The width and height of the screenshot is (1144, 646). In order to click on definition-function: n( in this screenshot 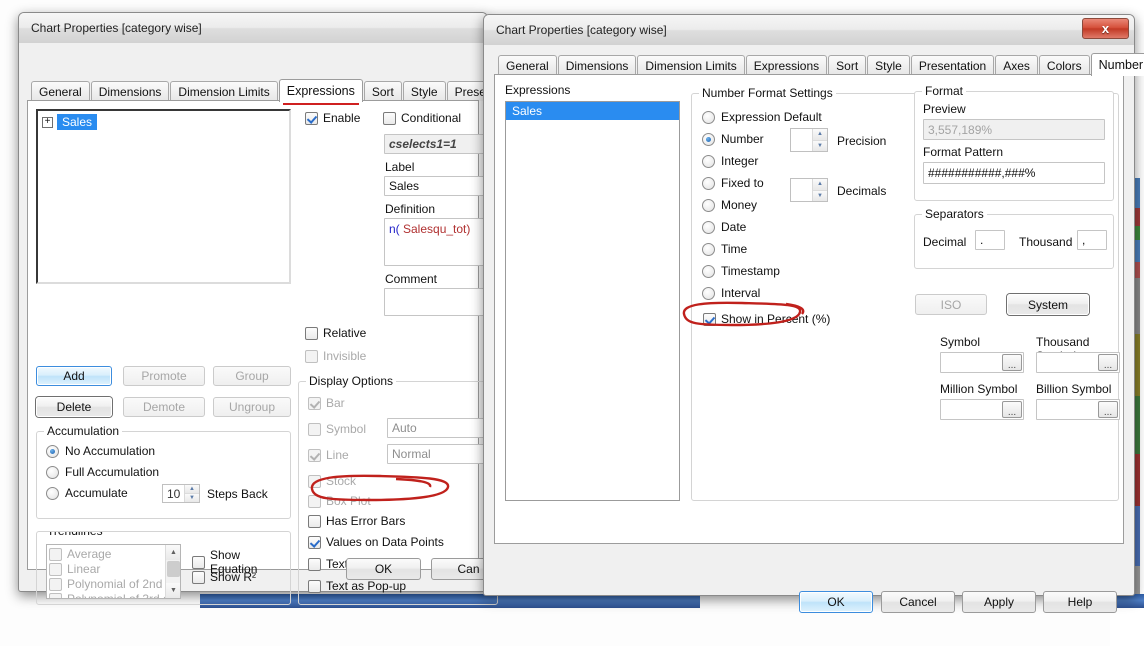, I will do `click(394, 229)`.